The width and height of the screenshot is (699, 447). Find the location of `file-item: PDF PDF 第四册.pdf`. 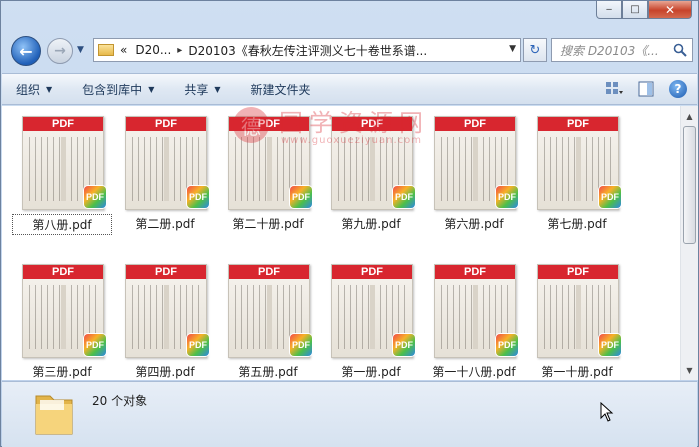

file-item: PDF PDF 第四册.pdf is located at coordinates (165, 322).